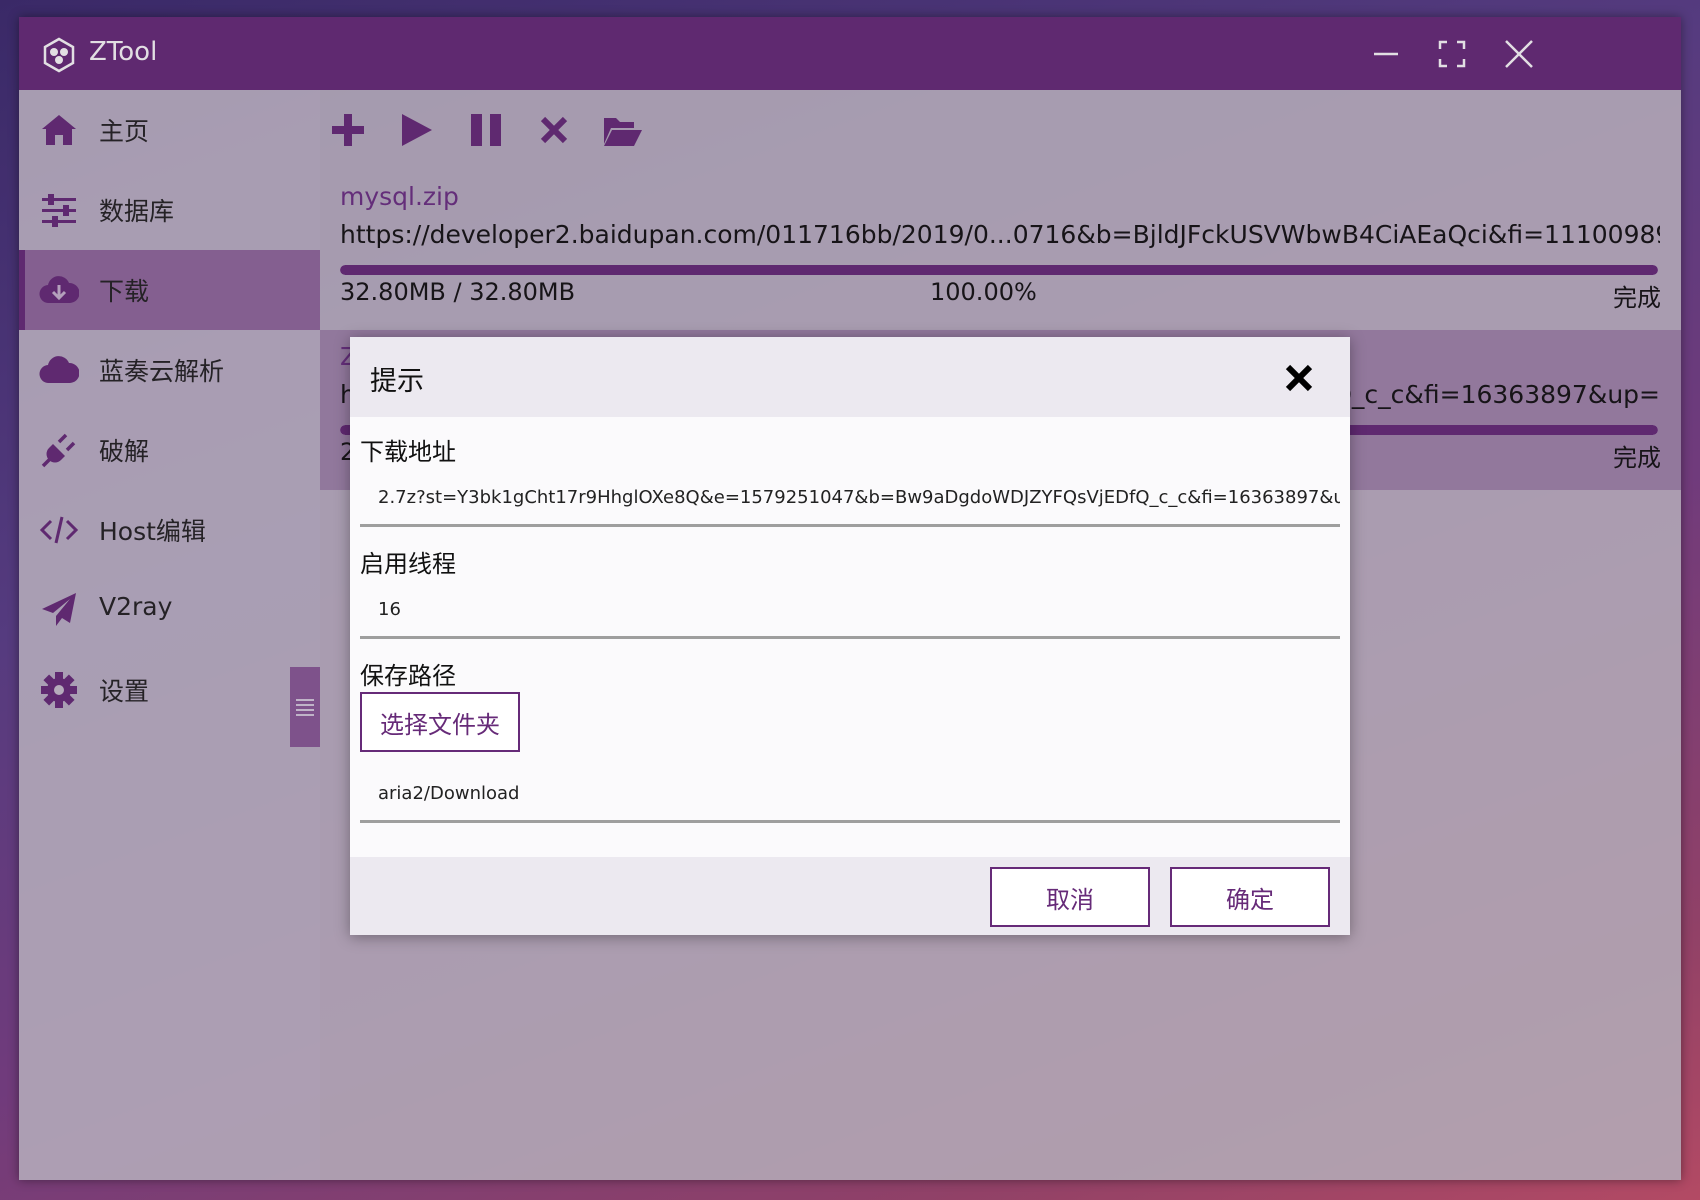 Image resolution: width=1700 pixels, height=1200 pixels. What do you see at coordinates (850, 499) in the screenshot?
I see `url-input` at bounding box center [850, 499].